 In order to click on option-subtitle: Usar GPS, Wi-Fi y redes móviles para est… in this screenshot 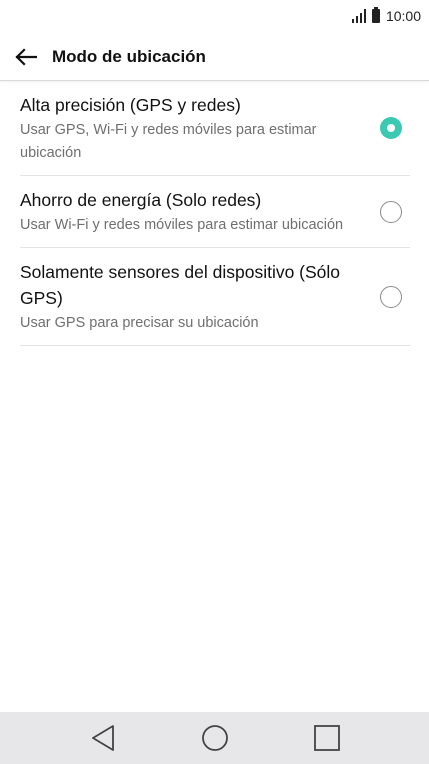, I will do `click(168, 141)`.